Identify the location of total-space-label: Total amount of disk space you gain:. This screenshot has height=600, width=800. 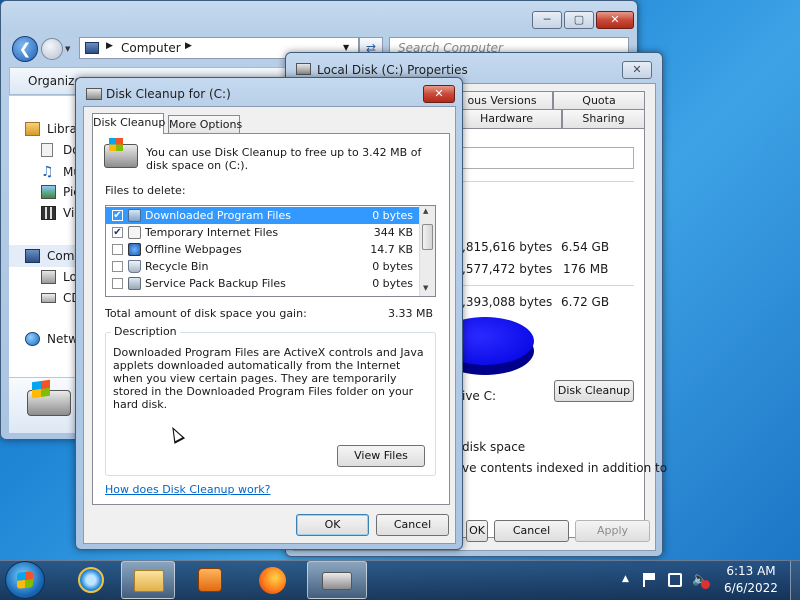
(206, 313).